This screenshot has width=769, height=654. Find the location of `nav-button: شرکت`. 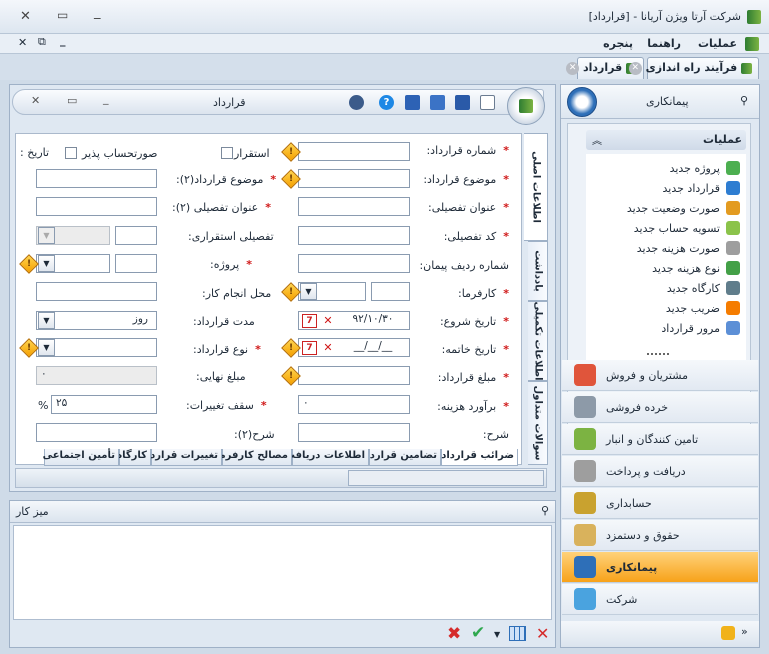

nav-button: شرکت is located at coordinates (660, 599).